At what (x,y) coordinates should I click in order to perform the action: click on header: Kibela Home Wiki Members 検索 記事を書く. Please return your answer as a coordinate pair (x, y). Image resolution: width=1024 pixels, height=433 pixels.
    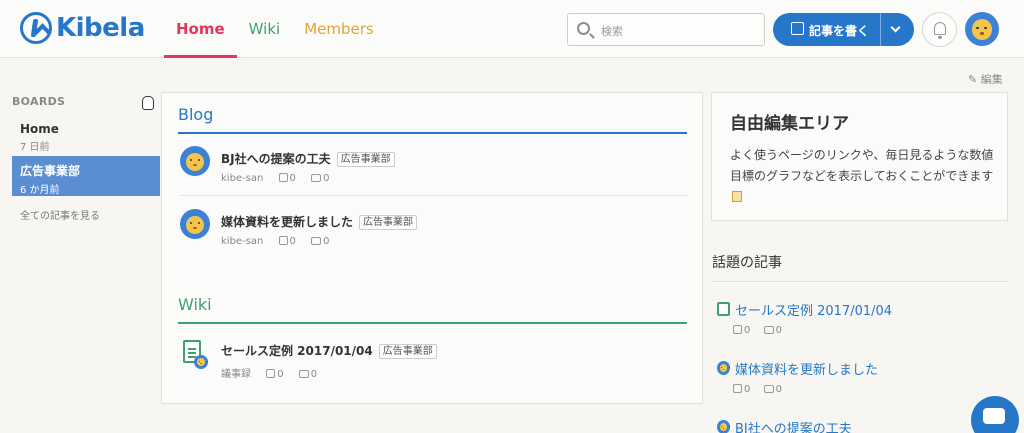
    Looking at the image, I should click on (512, 29).